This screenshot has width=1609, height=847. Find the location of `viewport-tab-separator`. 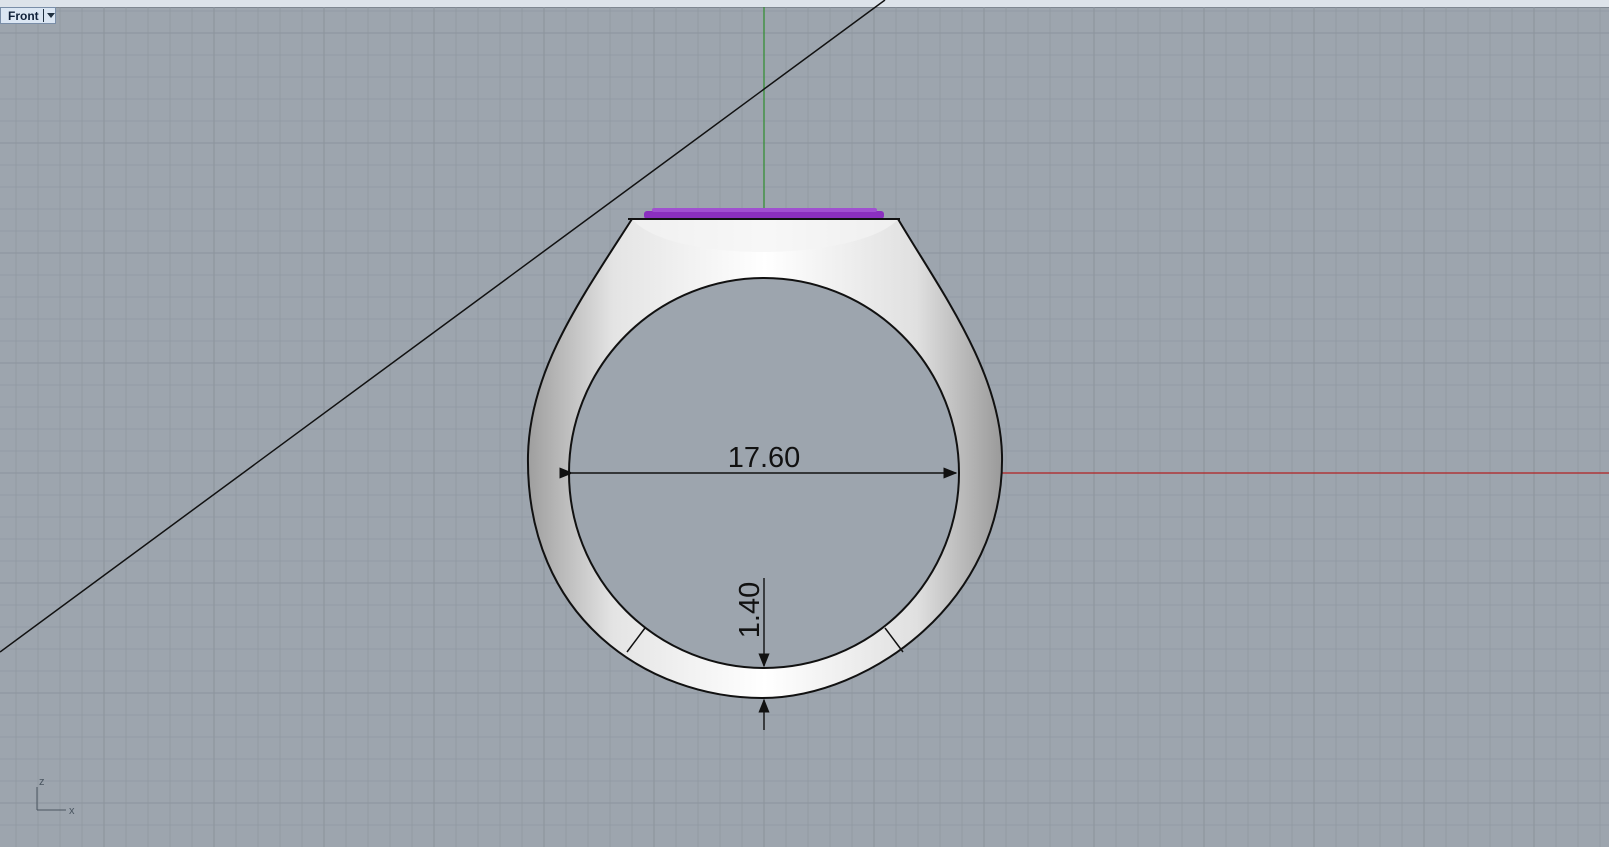

viewport-tab-separator is located at coordinates (43, 15).